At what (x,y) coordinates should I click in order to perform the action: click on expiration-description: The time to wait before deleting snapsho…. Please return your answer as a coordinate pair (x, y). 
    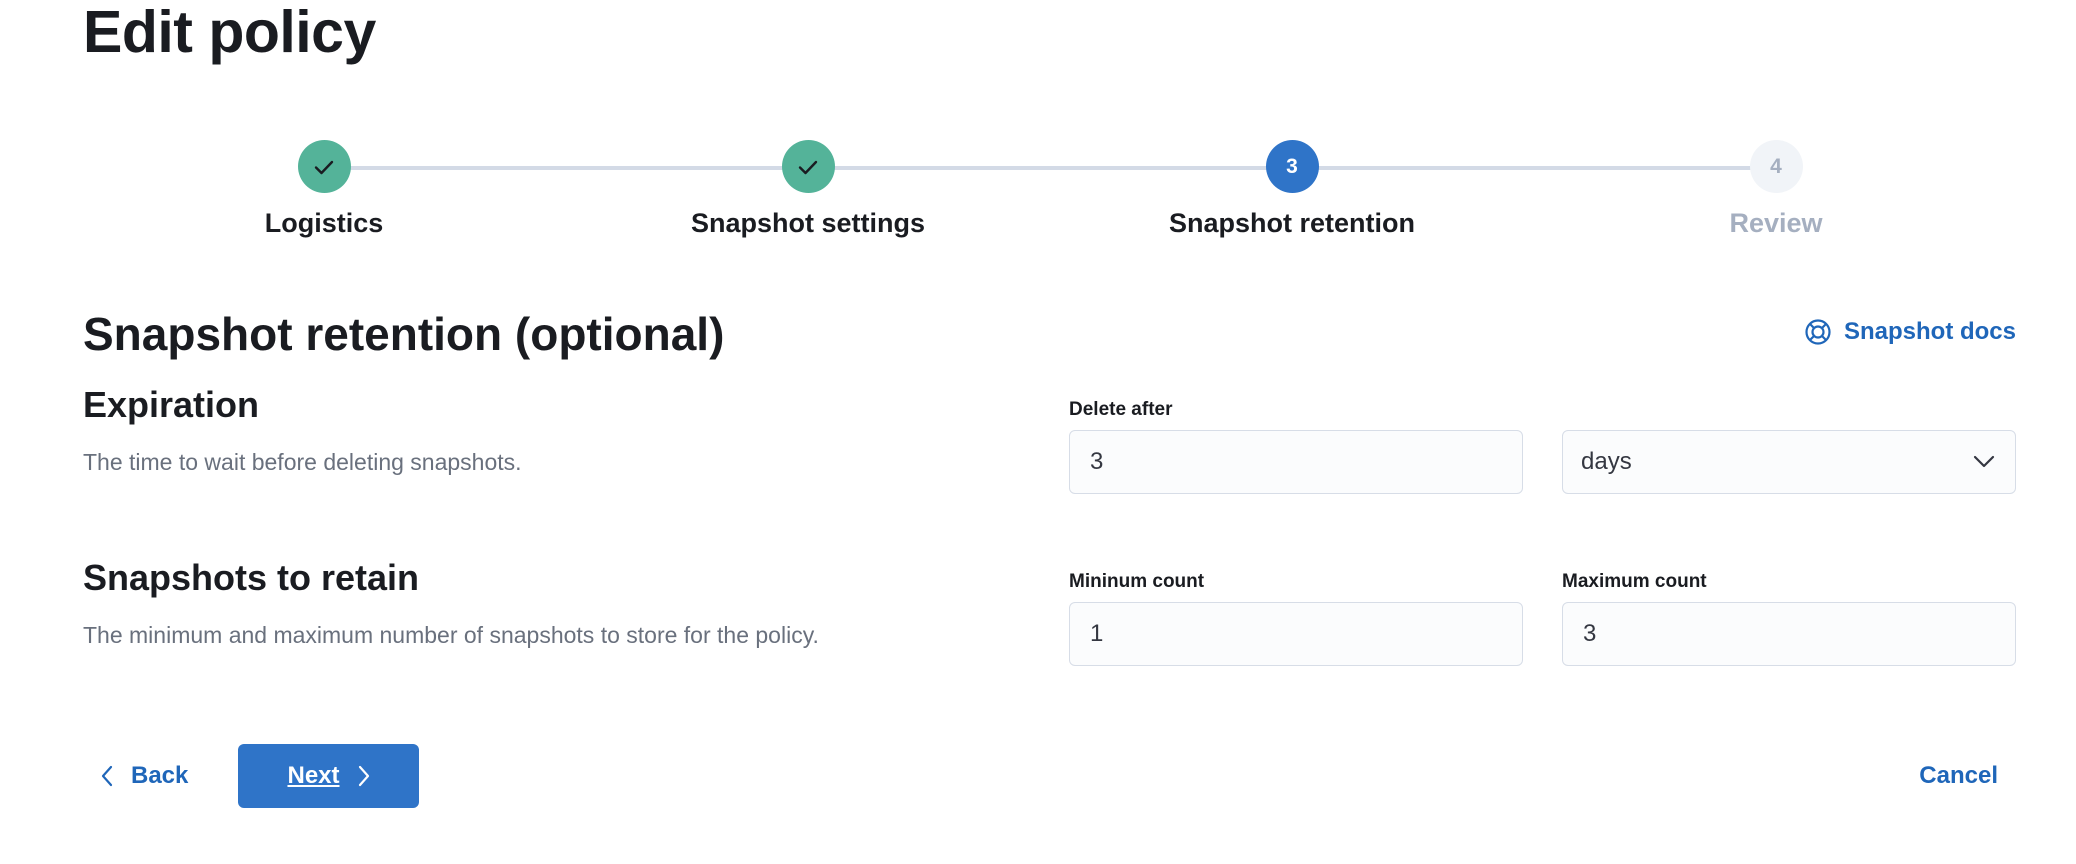
    Looking at the image, I should click on (302, 462).